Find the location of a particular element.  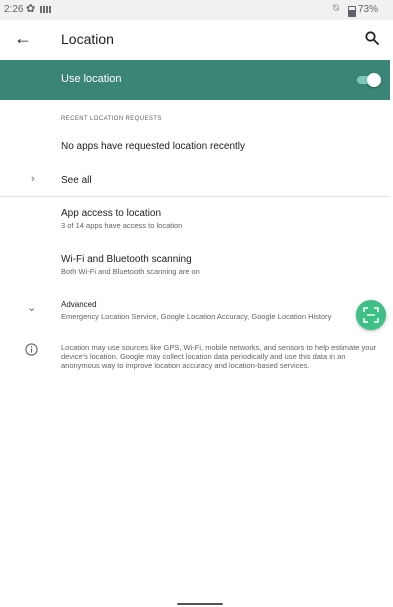

no-recent-requests-text: No apps have requested location recently is located at coordinates (153, 146).